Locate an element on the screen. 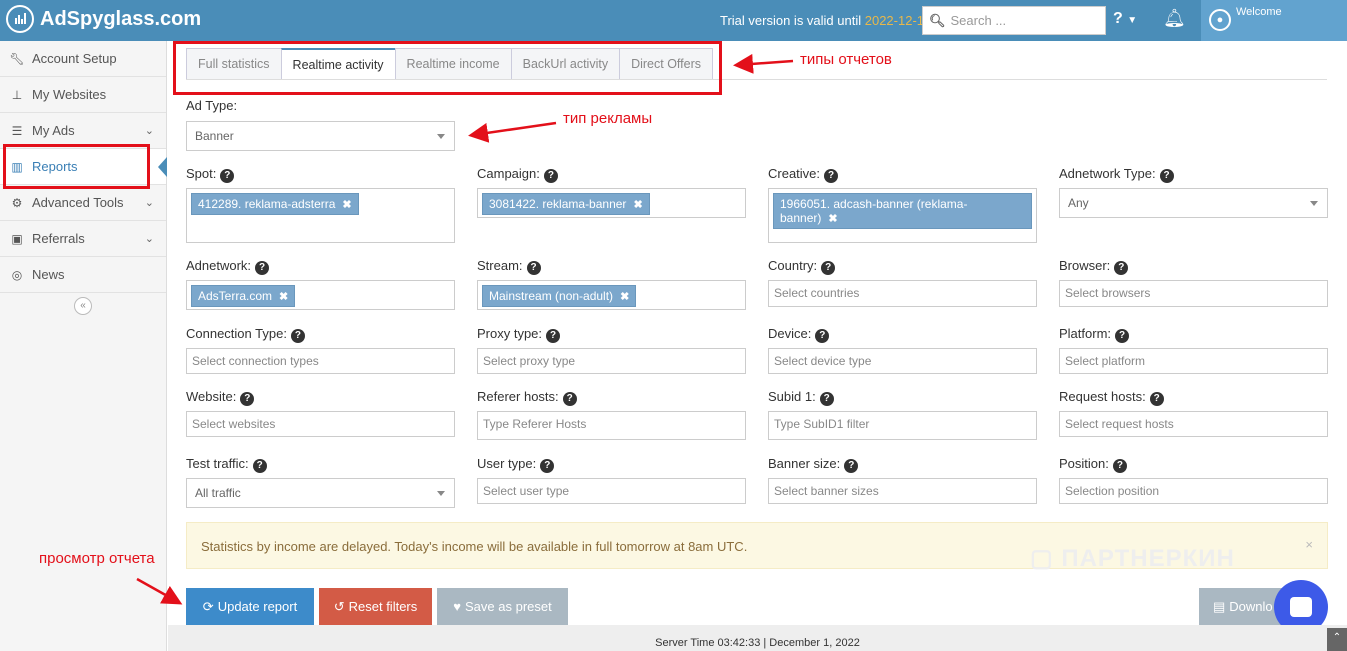 The height and width of the screenshot is (651, 1347). arrow-to-update is located at coordinates (159, 591).